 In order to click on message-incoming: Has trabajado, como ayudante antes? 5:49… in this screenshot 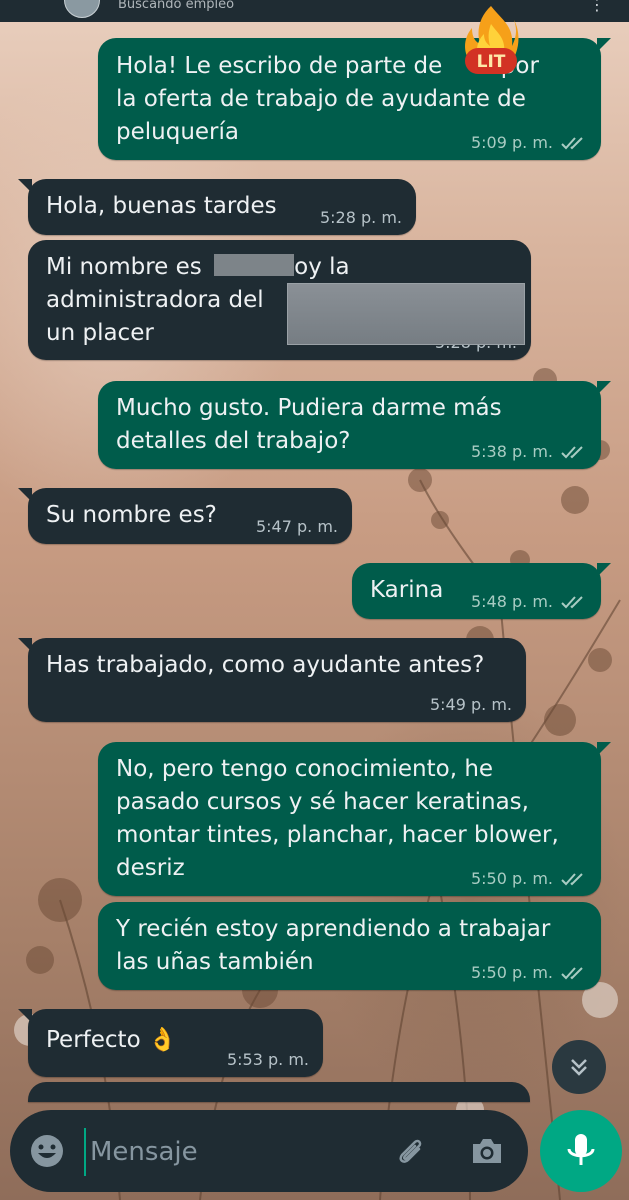, I will do `click(272, 680)`.